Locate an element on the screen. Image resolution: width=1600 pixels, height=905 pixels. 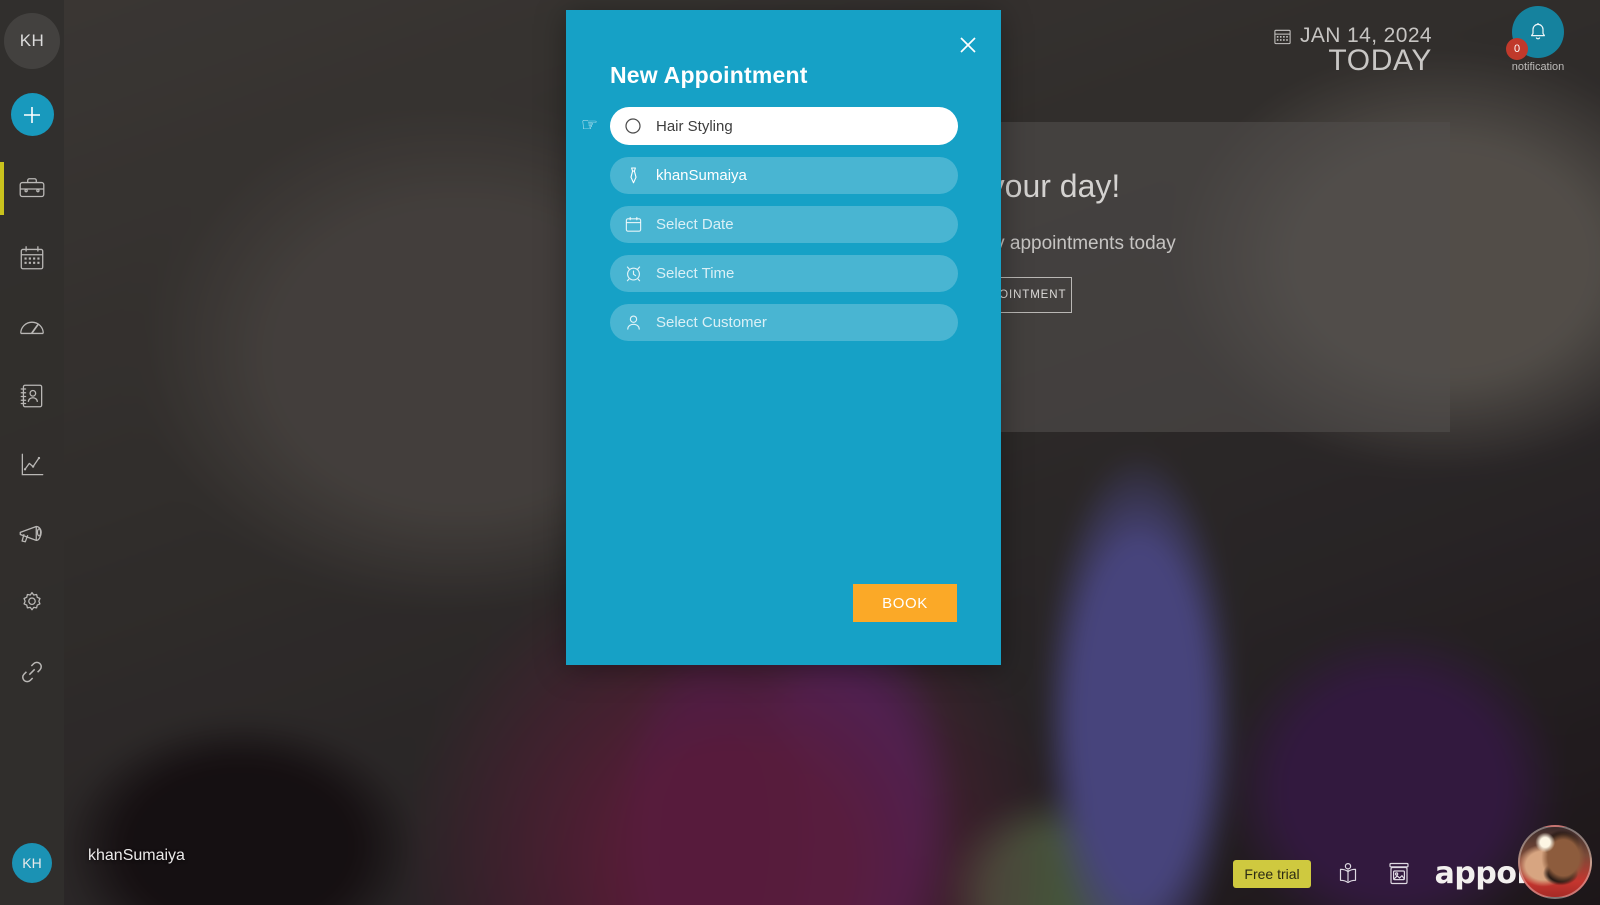
media-button is located at coordinates (1399, 874).